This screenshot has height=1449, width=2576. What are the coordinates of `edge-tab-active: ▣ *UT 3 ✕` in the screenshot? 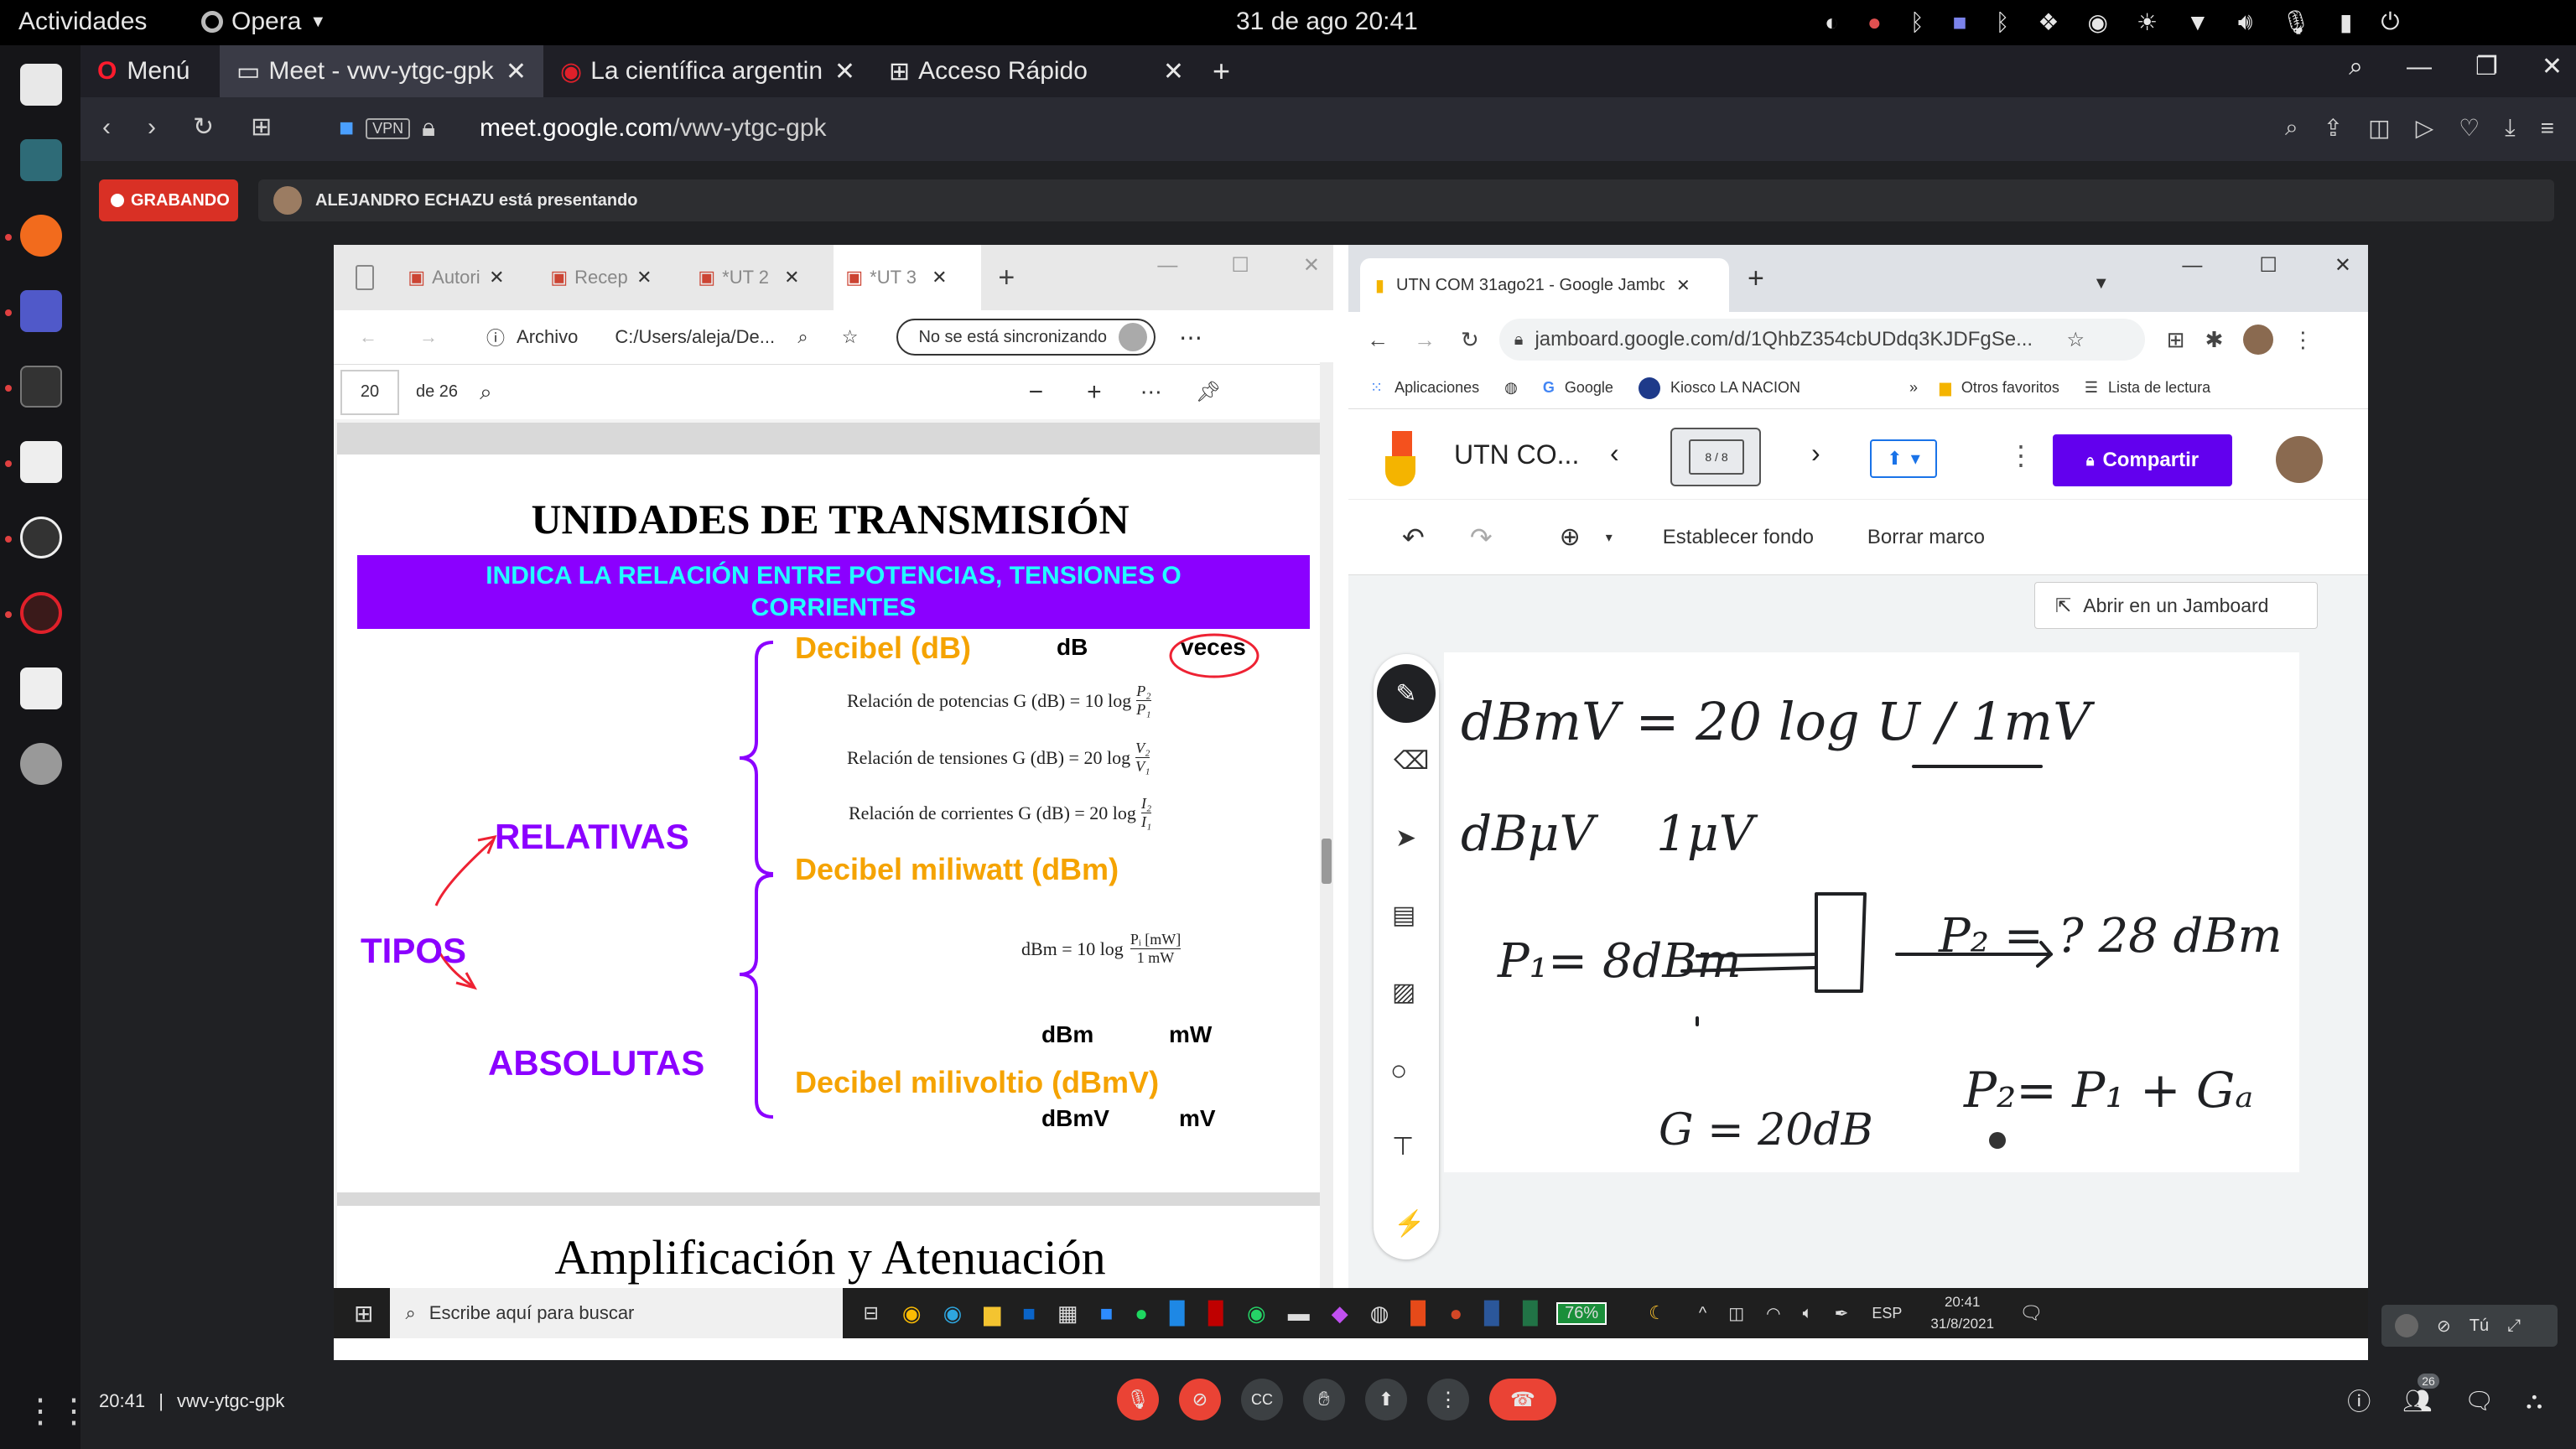 It's located at (908, 277).